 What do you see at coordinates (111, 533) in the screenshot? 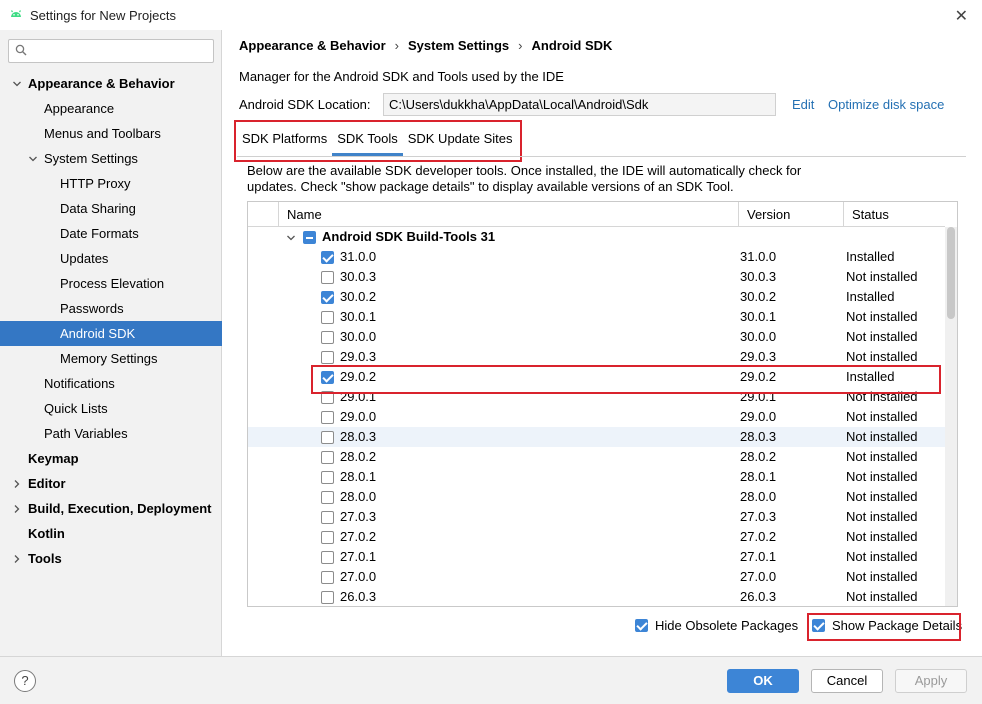
I see `sidebar-item: Kotlin` at bounding box center [111, 533].